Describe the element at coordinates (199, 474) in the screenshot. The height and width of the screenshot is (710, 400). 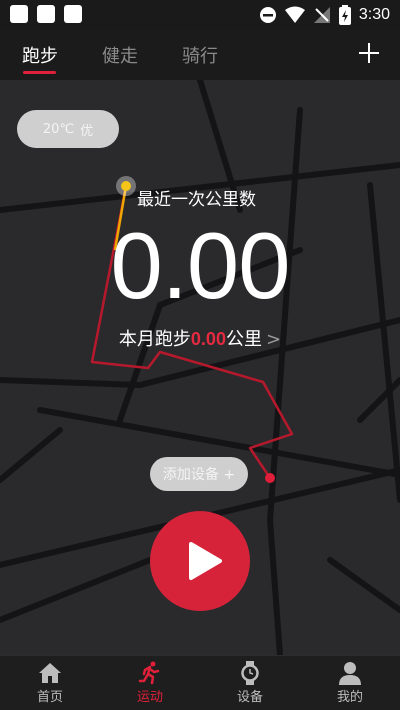
I see `add-device-button: 添加设备 +` at that location.